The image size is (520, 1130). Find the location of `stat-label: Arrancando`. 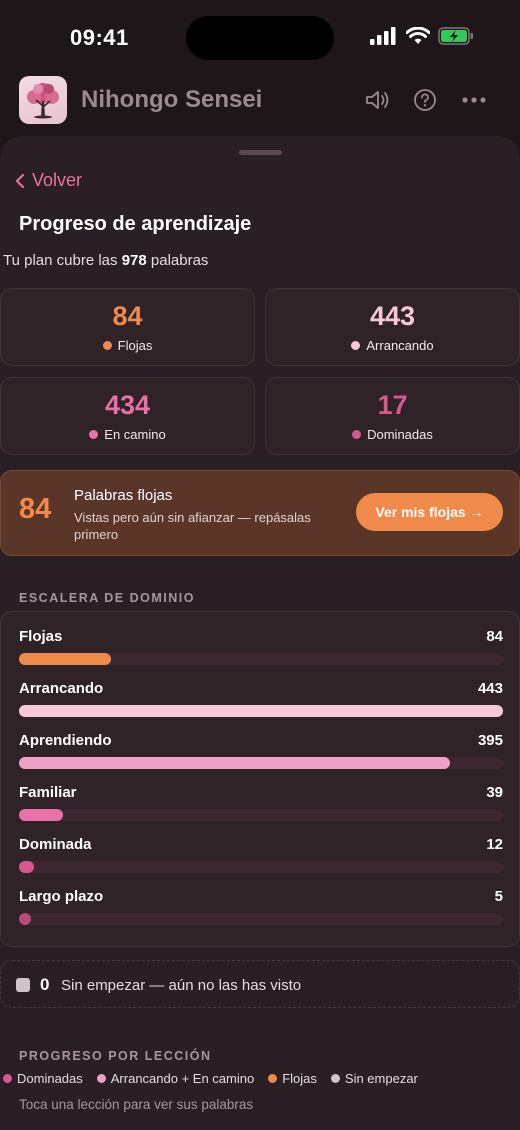

stat-label: Arrancando is located at coordinates (400, 345).